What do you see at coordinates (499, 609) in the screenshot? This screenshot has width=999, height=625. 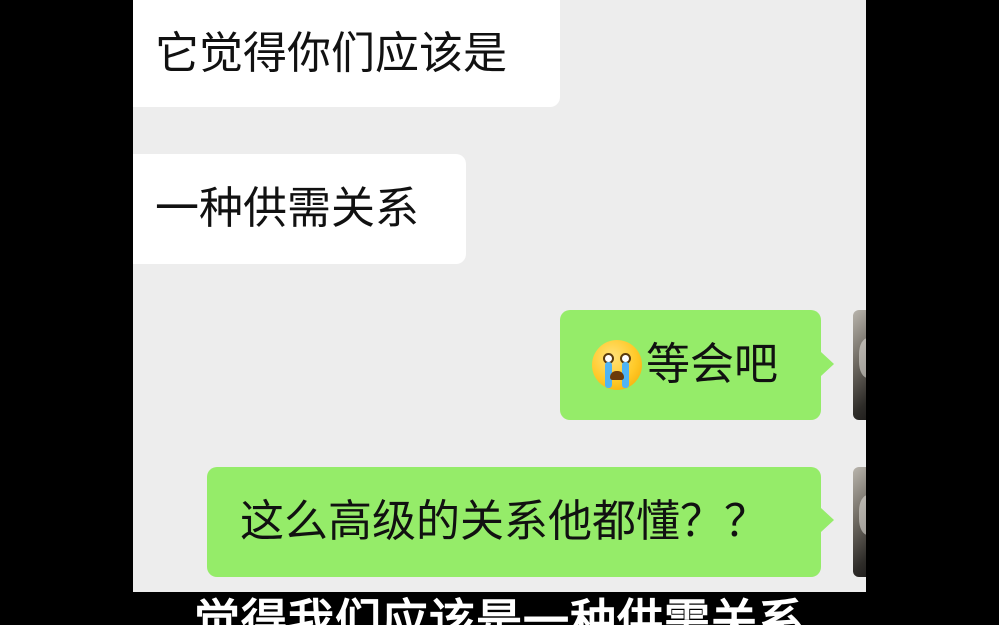 I see `subtitle-text: 觉得我们应该是一种供需关系` at bounding box center [499, 609].